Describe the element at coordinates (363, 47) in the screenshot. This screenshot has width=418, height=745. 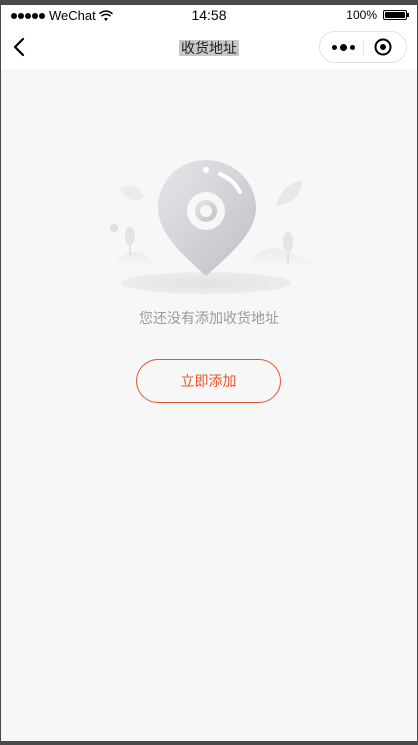
I see `mini-program-capsule` at that location.